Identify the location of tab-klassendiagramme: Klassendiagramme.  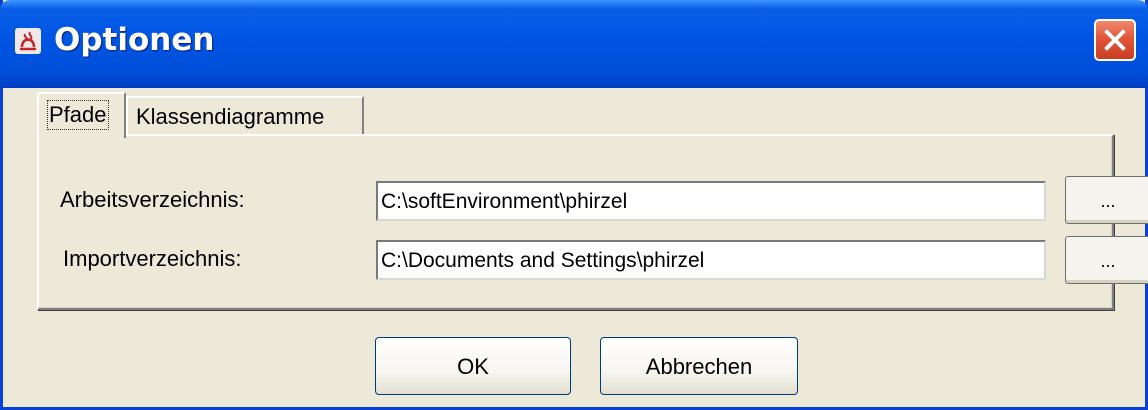
(245, 115).